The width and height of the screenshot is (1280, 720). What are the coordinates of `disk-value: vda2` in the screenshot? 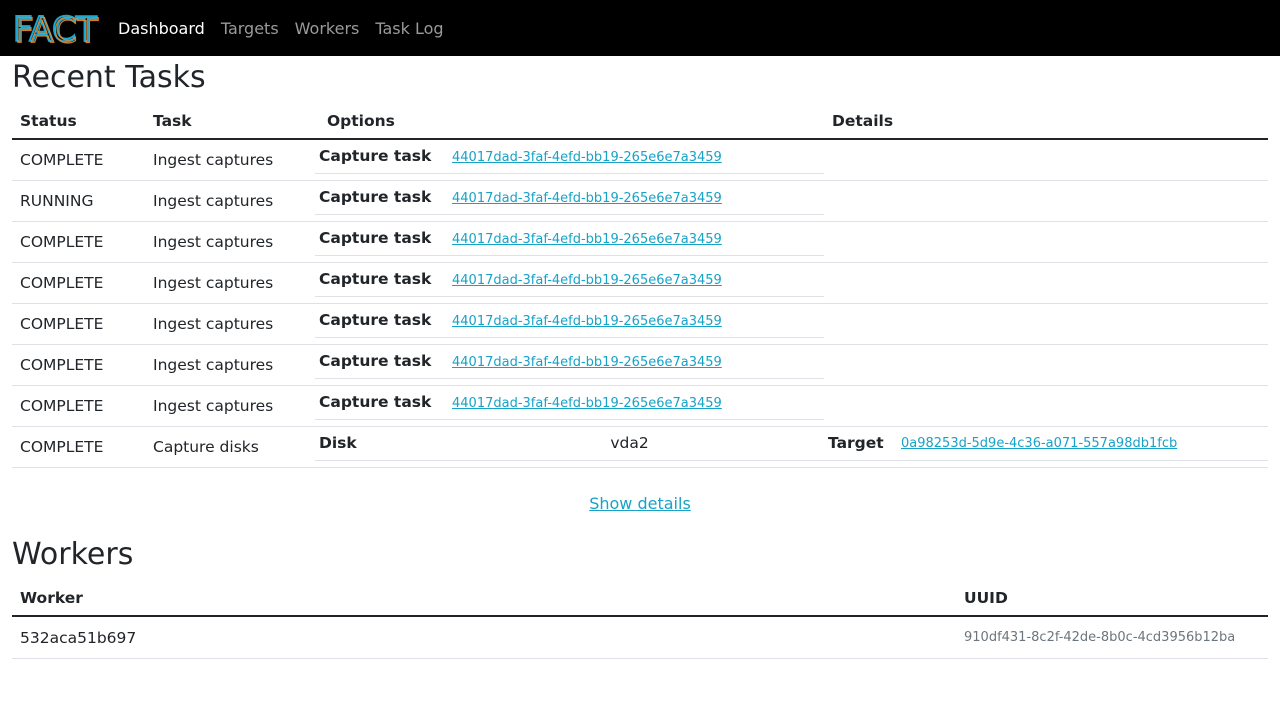 It's located at (629, 443).